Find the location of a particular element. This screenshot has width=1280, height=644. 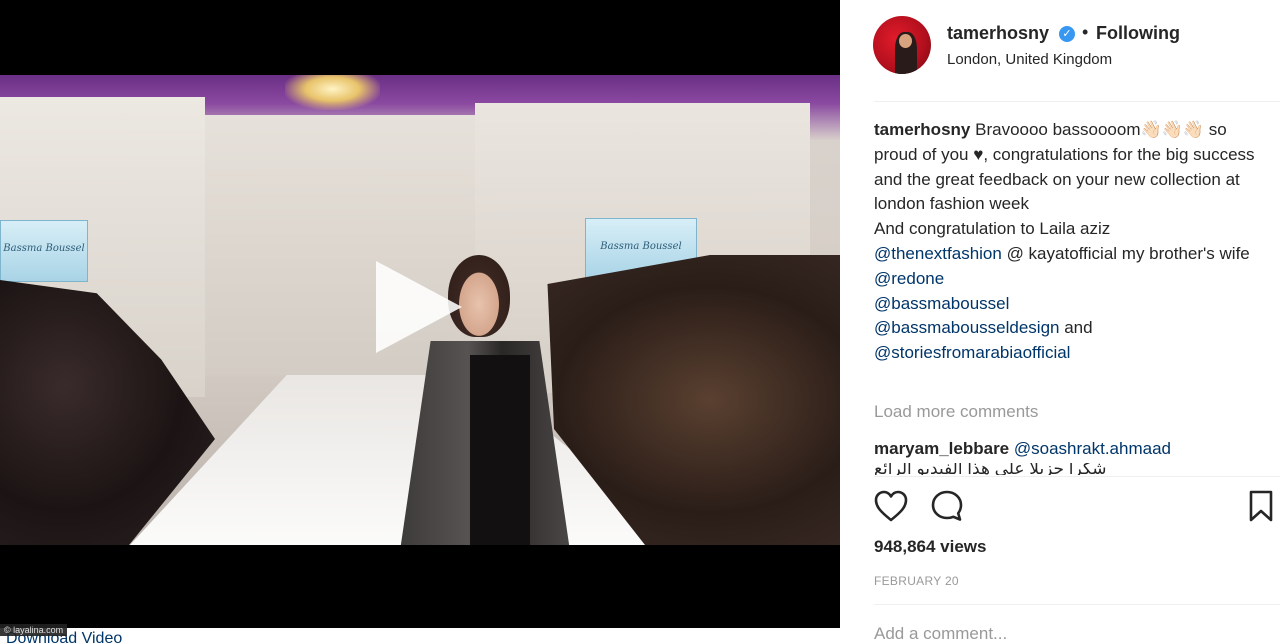

location-link: London, United Kingdom is located at coordinates (1029, 59).